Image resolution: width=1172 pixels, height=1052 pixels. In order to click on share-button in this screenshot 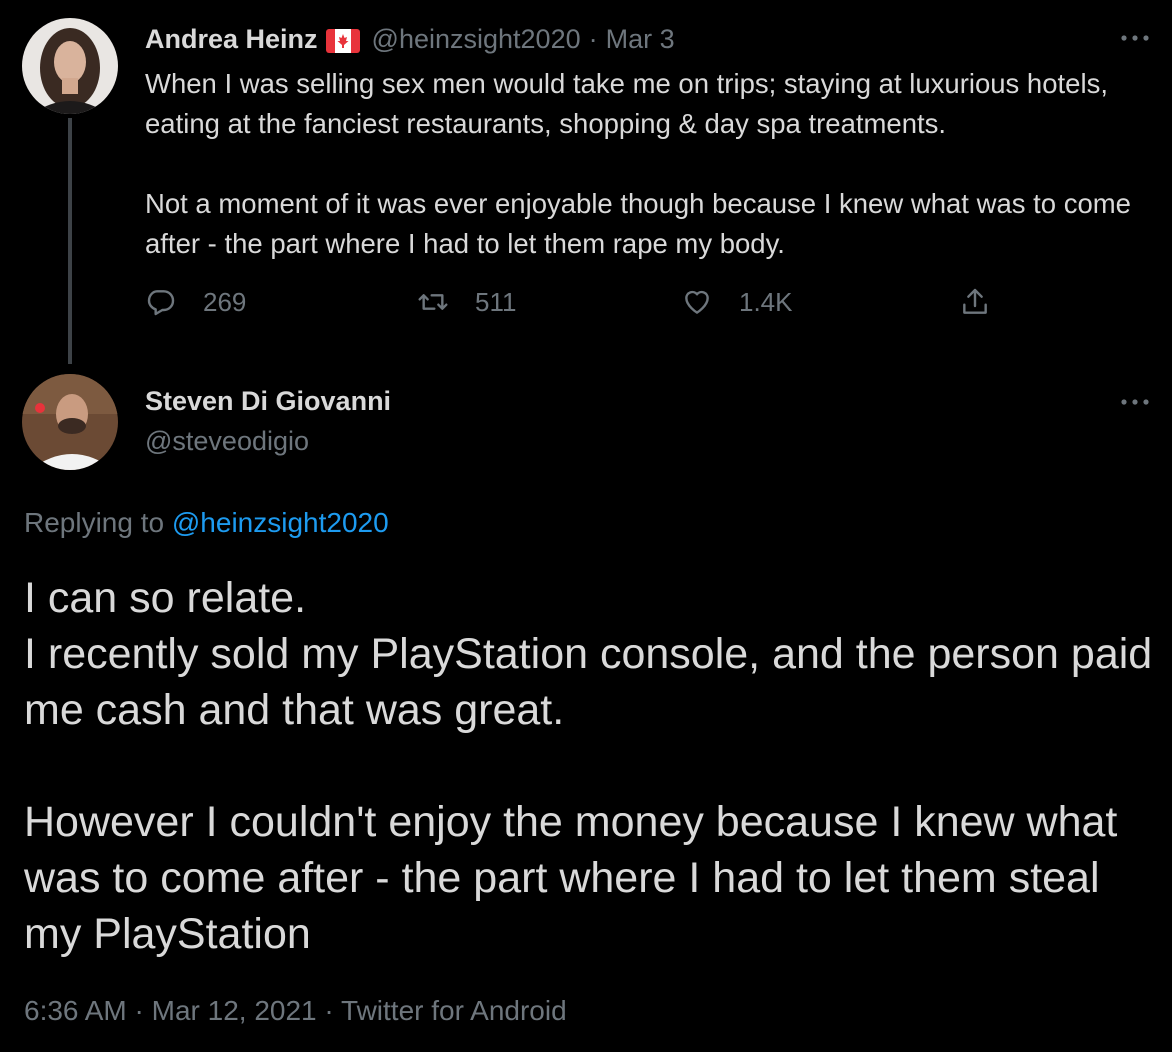, I will do `click(975, 302)`.